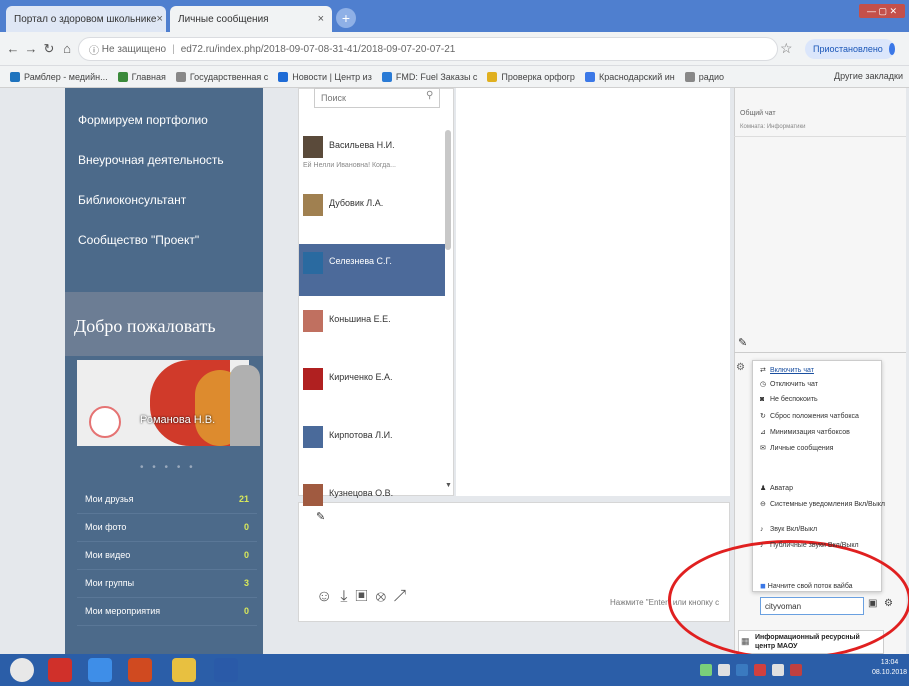 The height and width of the screenshot is (686, 909). I want to click on contact-name: Кирпотова Л.И., so click(361, 435).